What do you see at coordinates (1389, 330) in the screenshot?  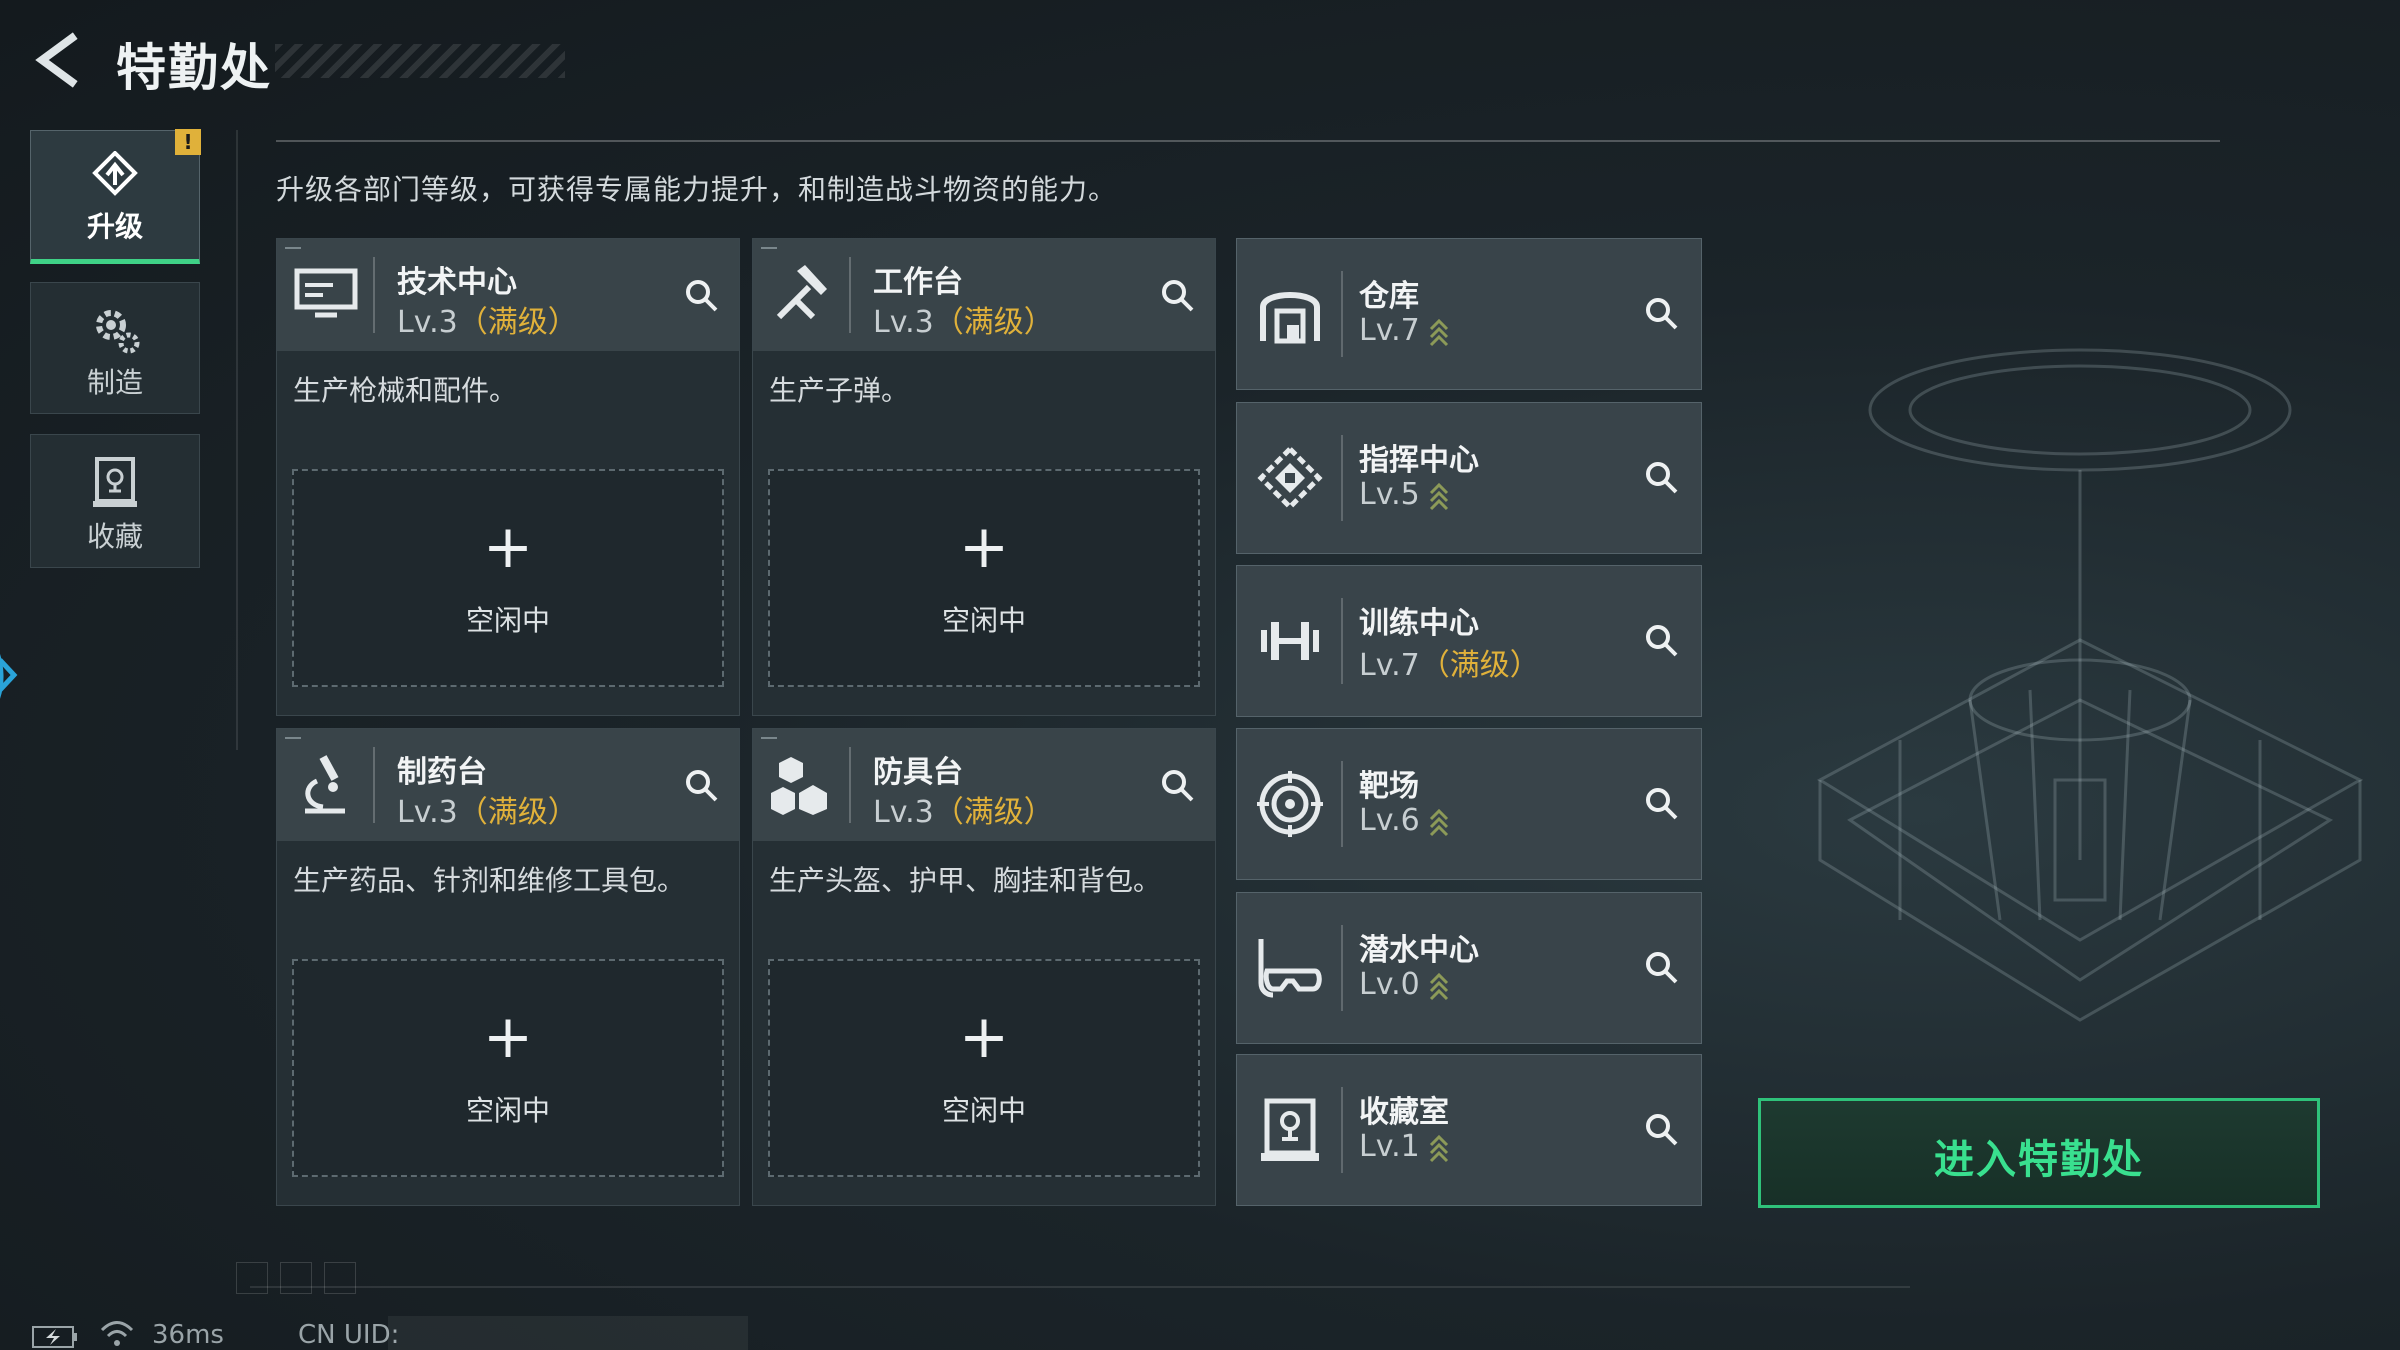 I see `level-value: Lv.7` at bounding box center [1389, 330].